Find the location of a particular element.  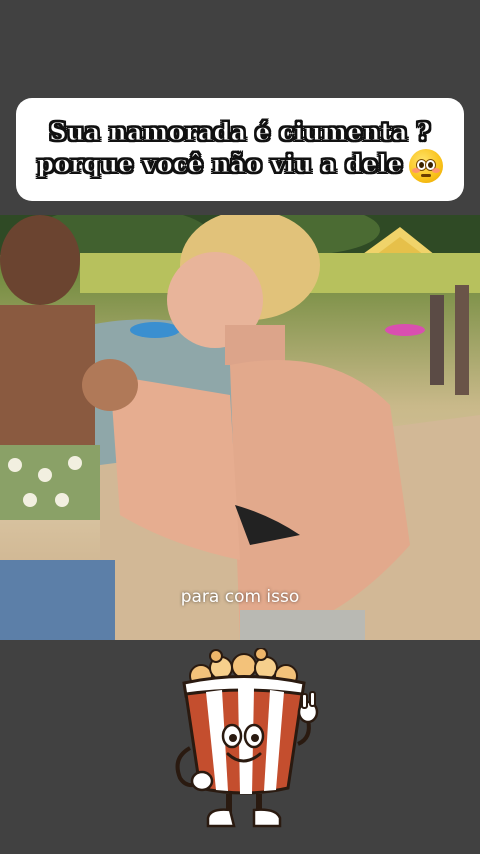

caption-line-2: porque você não viu a dele is located at coordinates (220, 164).